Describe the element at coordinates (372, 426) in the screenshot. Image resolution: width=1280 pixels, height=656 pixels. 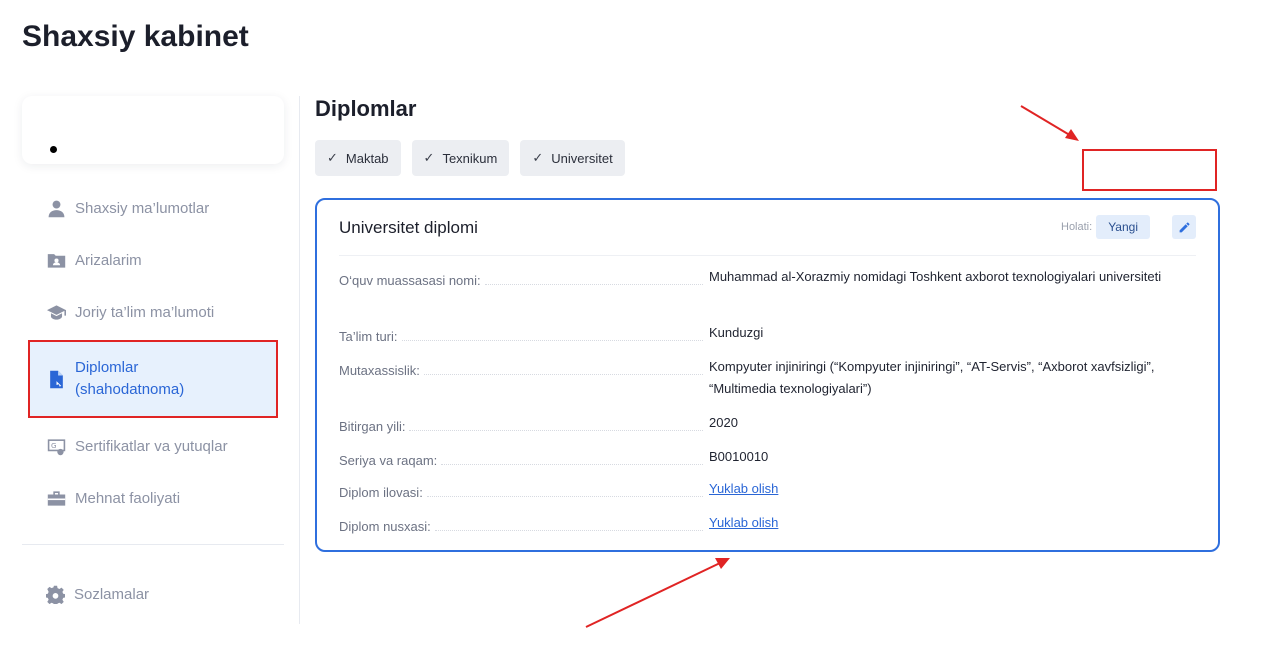
I see `detail-key: Bitirgan yili:` at that location.